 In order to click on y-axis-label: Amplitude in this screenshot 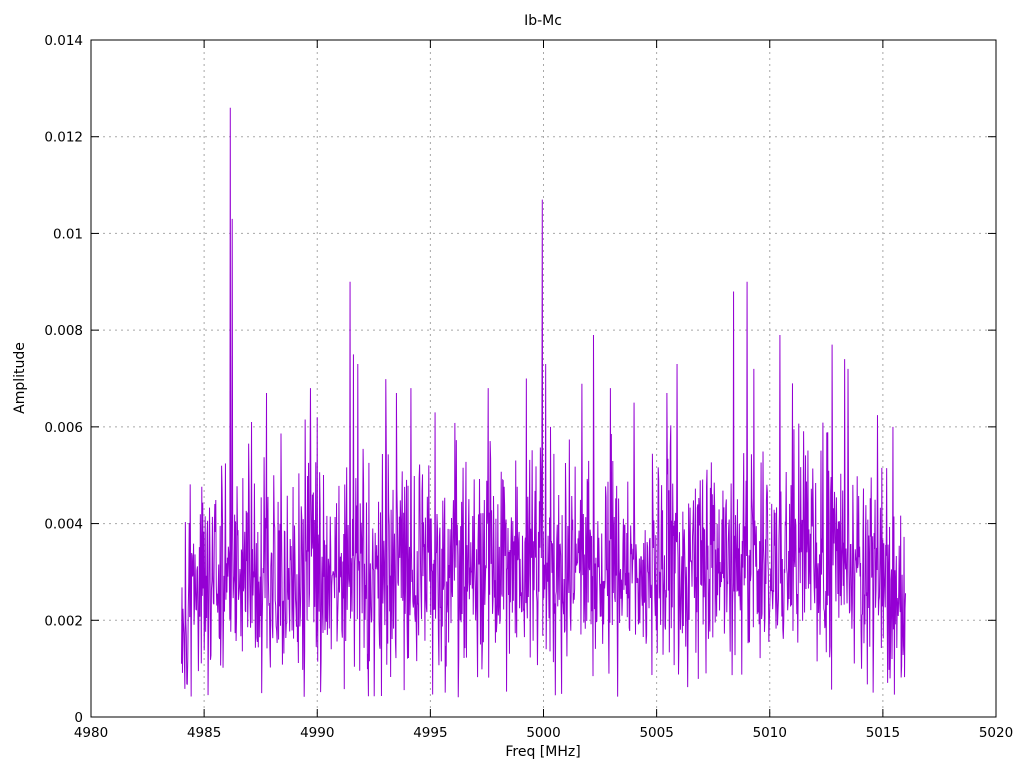, I will do `click(20, 378)`.